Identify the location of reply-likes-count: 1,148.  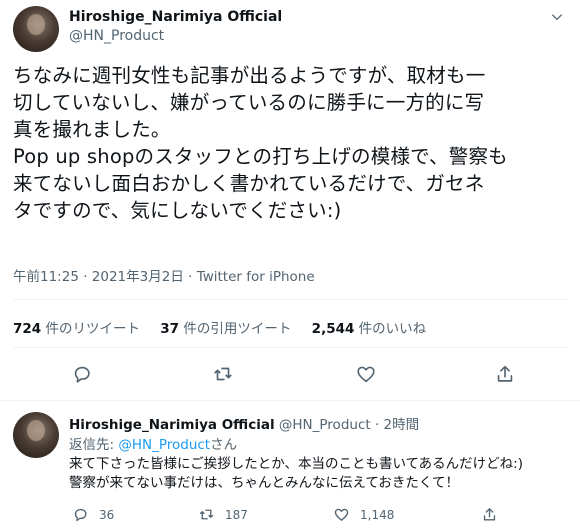
(377, 514).